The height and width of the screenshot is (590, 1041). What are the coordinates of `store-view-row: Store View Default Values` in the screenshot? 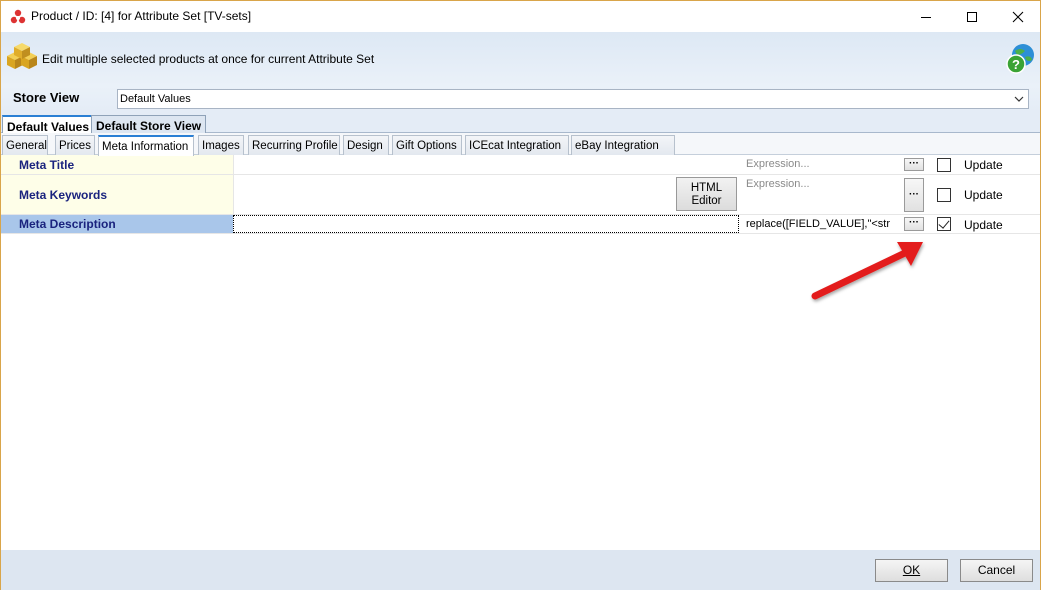 It's located at (520, 99).